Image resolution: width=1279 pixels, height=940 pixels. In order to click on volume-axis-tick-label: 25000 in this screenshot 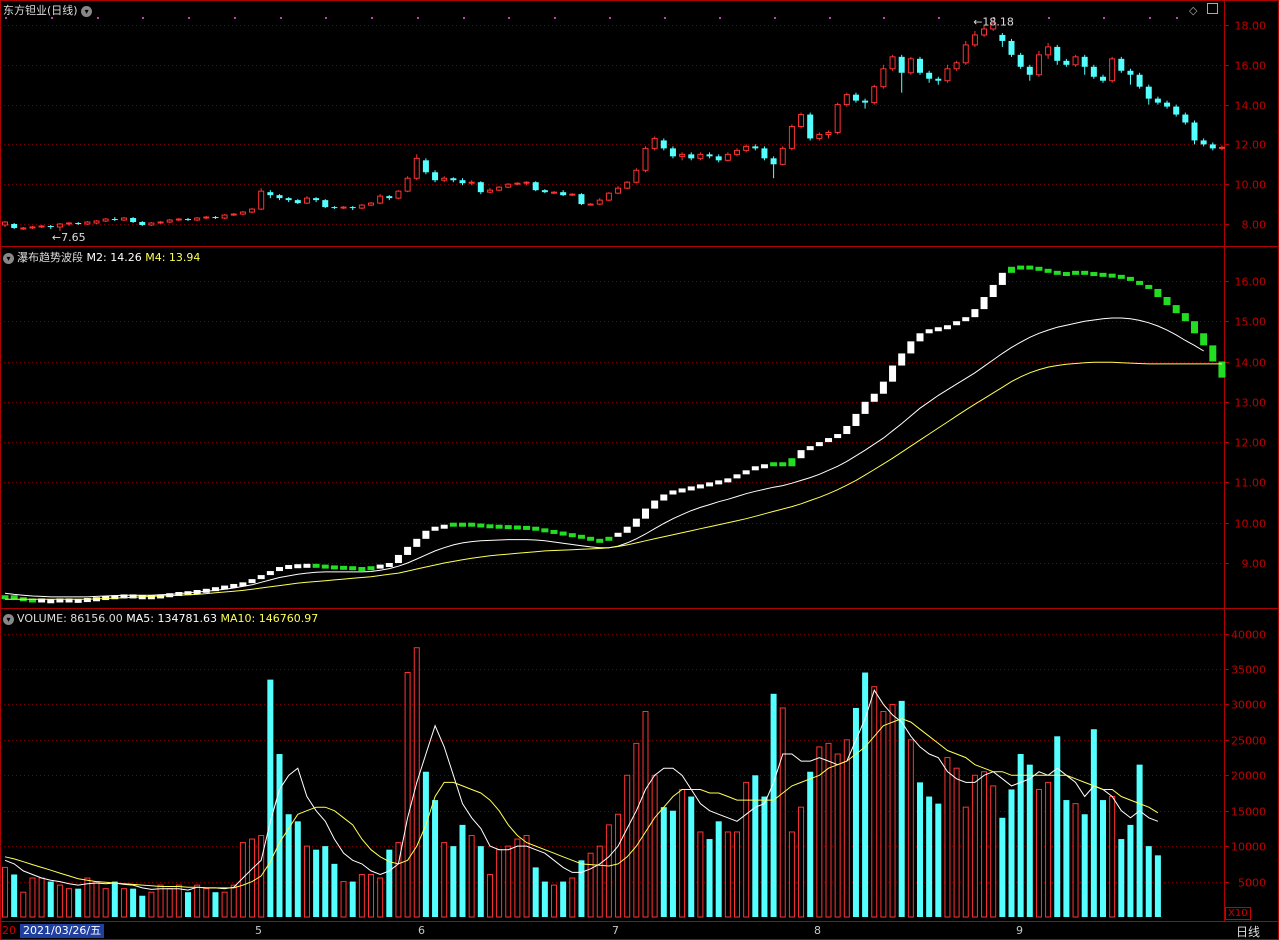, I will do `click(1248, 741)`.